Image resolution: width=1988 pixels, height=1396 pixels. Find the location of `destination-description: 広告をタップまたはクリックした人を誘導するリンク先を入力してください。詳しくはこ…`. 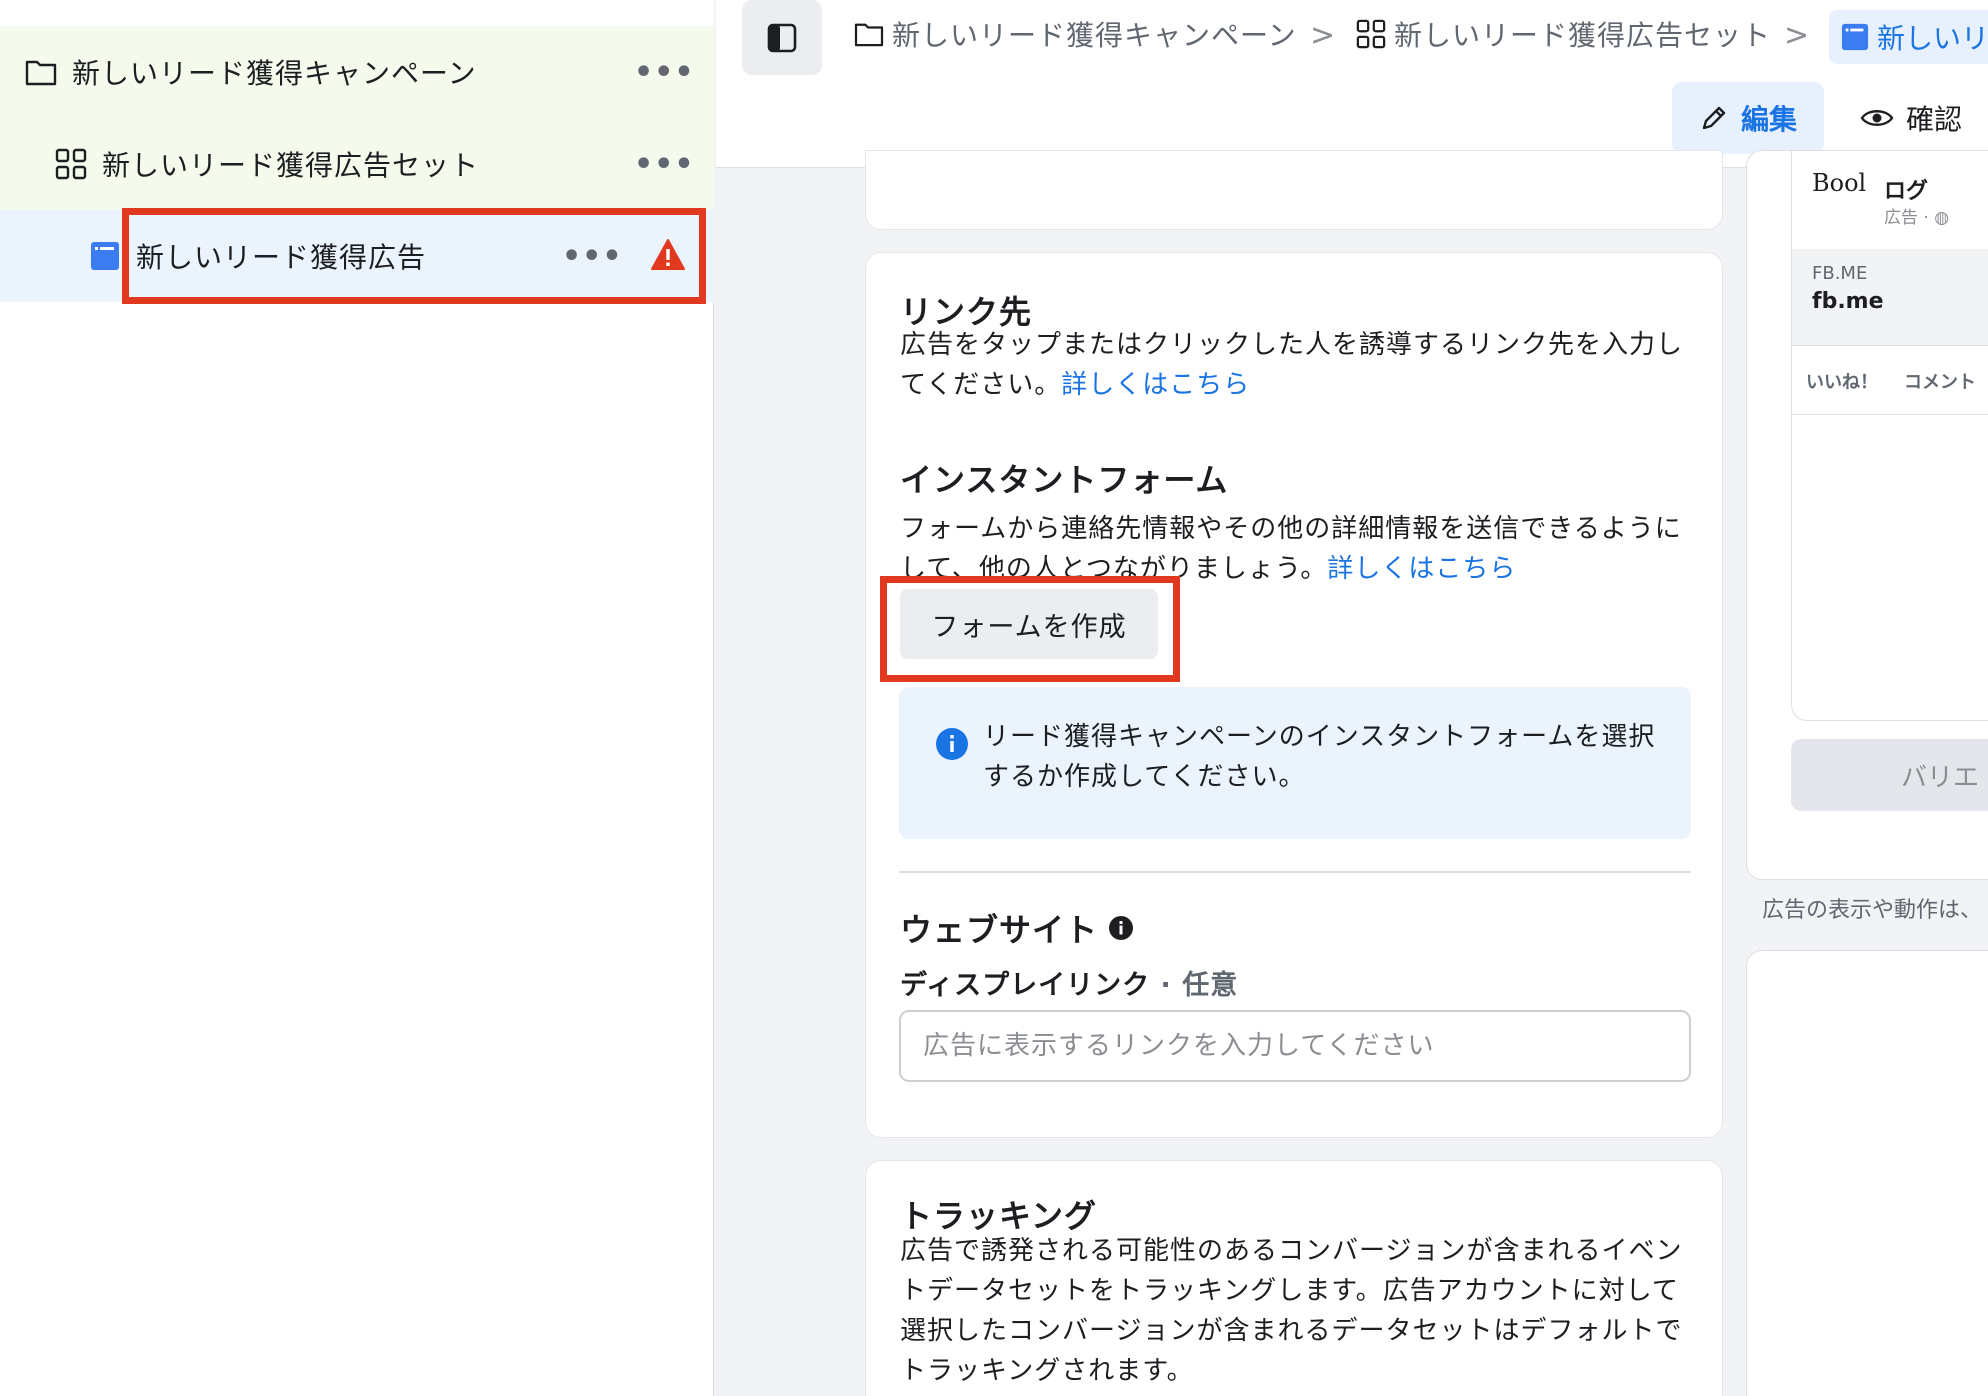

destination-description: 広告をタップまたはクリックした人を誘導するリンク先を入力してください。詳しくはこ… is located at coordinates (1295, 365).